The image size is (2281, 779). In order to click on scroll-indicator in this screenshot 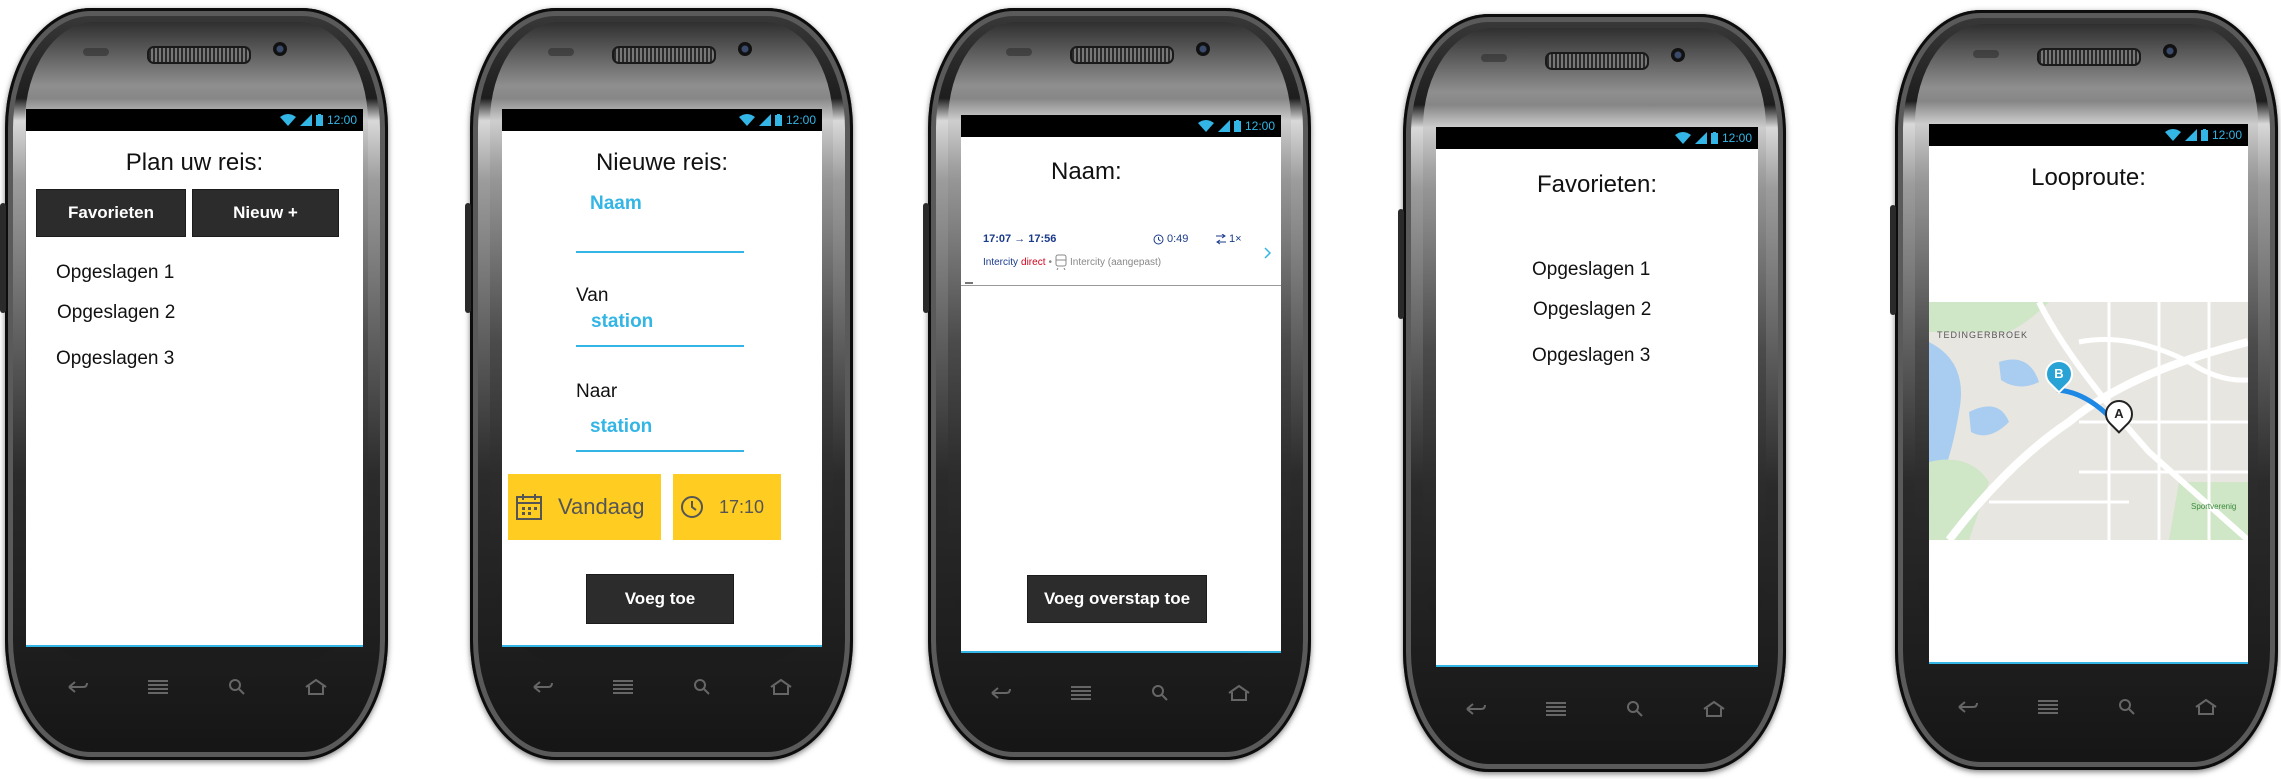, I will do `click(969, 283)`.